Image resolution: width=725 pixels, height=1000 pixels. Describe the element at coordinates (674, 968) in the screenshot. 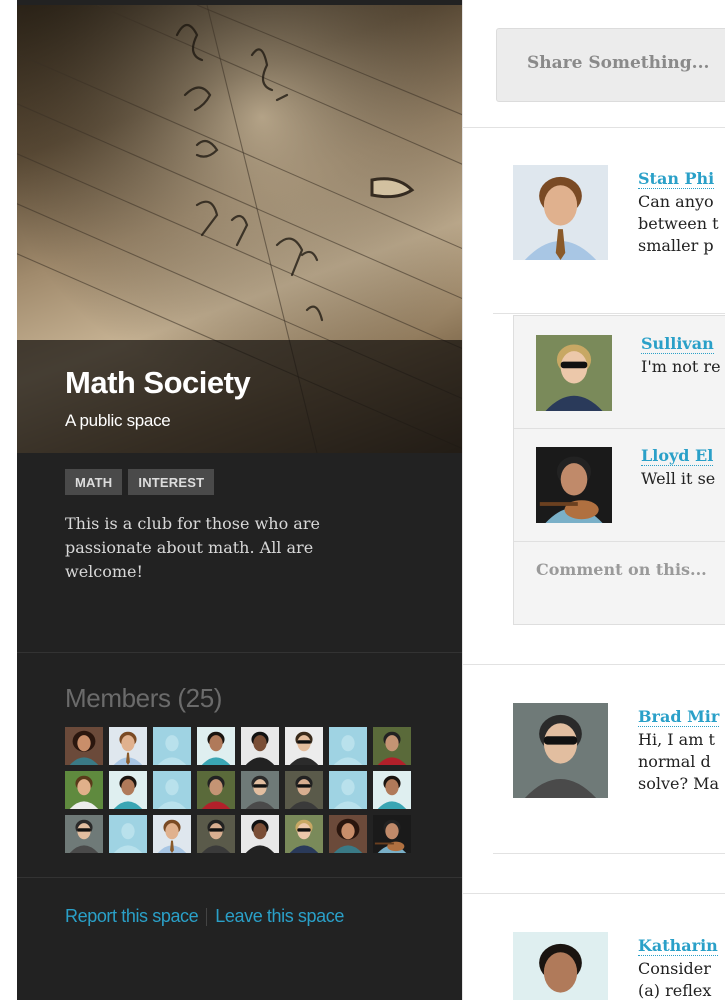

I see `post-line: Consider` at that location.